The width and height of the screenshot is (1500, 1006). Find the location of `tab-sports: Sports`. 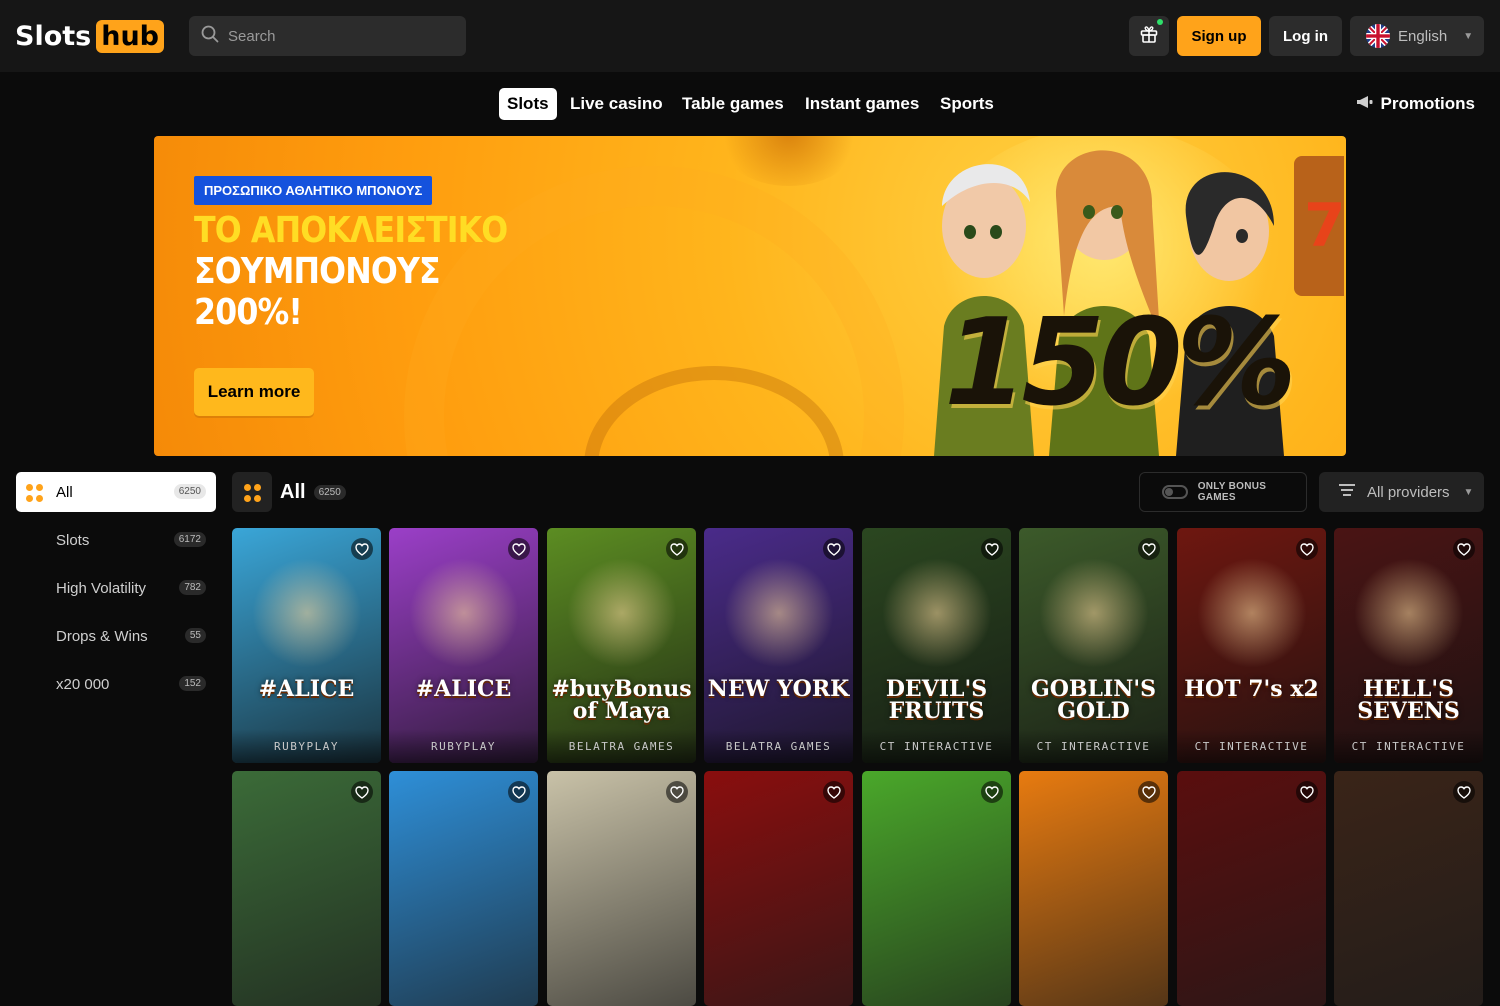

tab-sports: Sports is located at coordinates (967, 104).